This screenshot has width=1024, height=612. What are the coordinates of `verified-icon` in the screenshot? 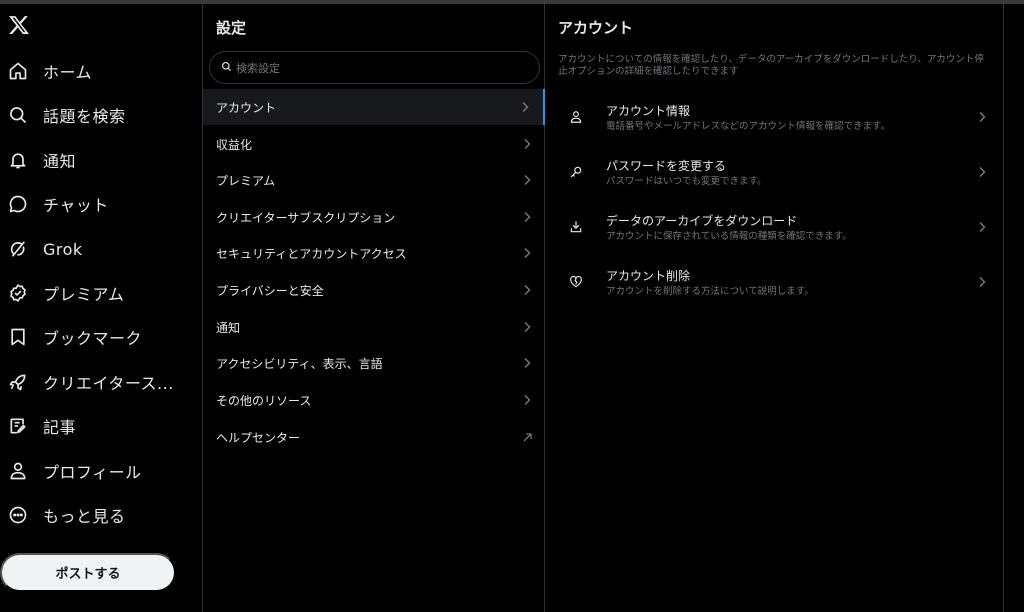 It's located at (18, 293).